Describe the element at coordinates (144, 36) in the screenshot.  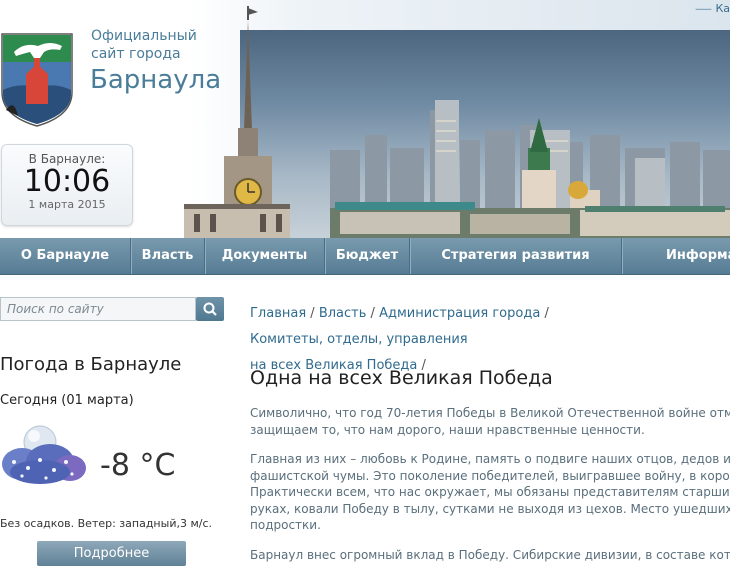
I see `site-subtitle-line1: Официальный` at that location.